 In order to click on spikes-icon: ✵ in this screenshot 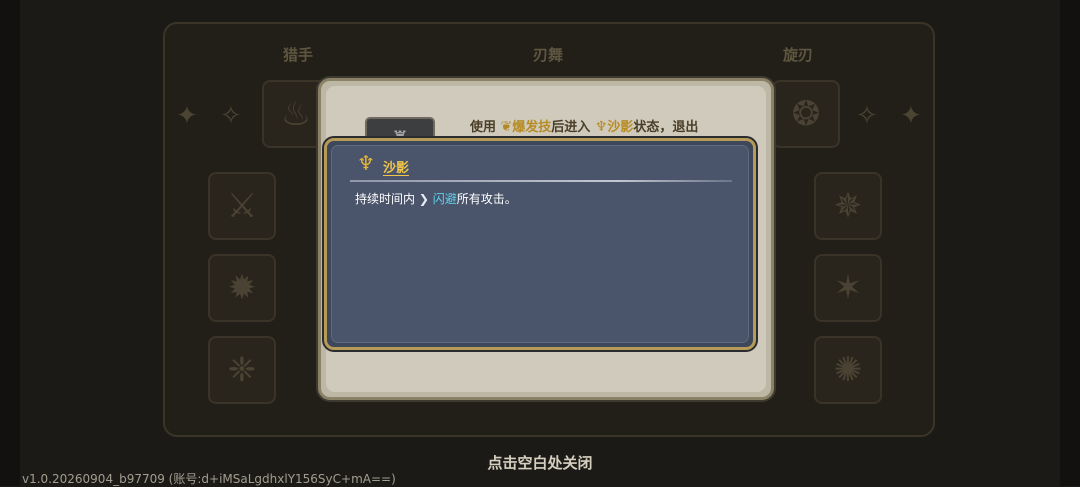, I will do `click(848, 206)`.